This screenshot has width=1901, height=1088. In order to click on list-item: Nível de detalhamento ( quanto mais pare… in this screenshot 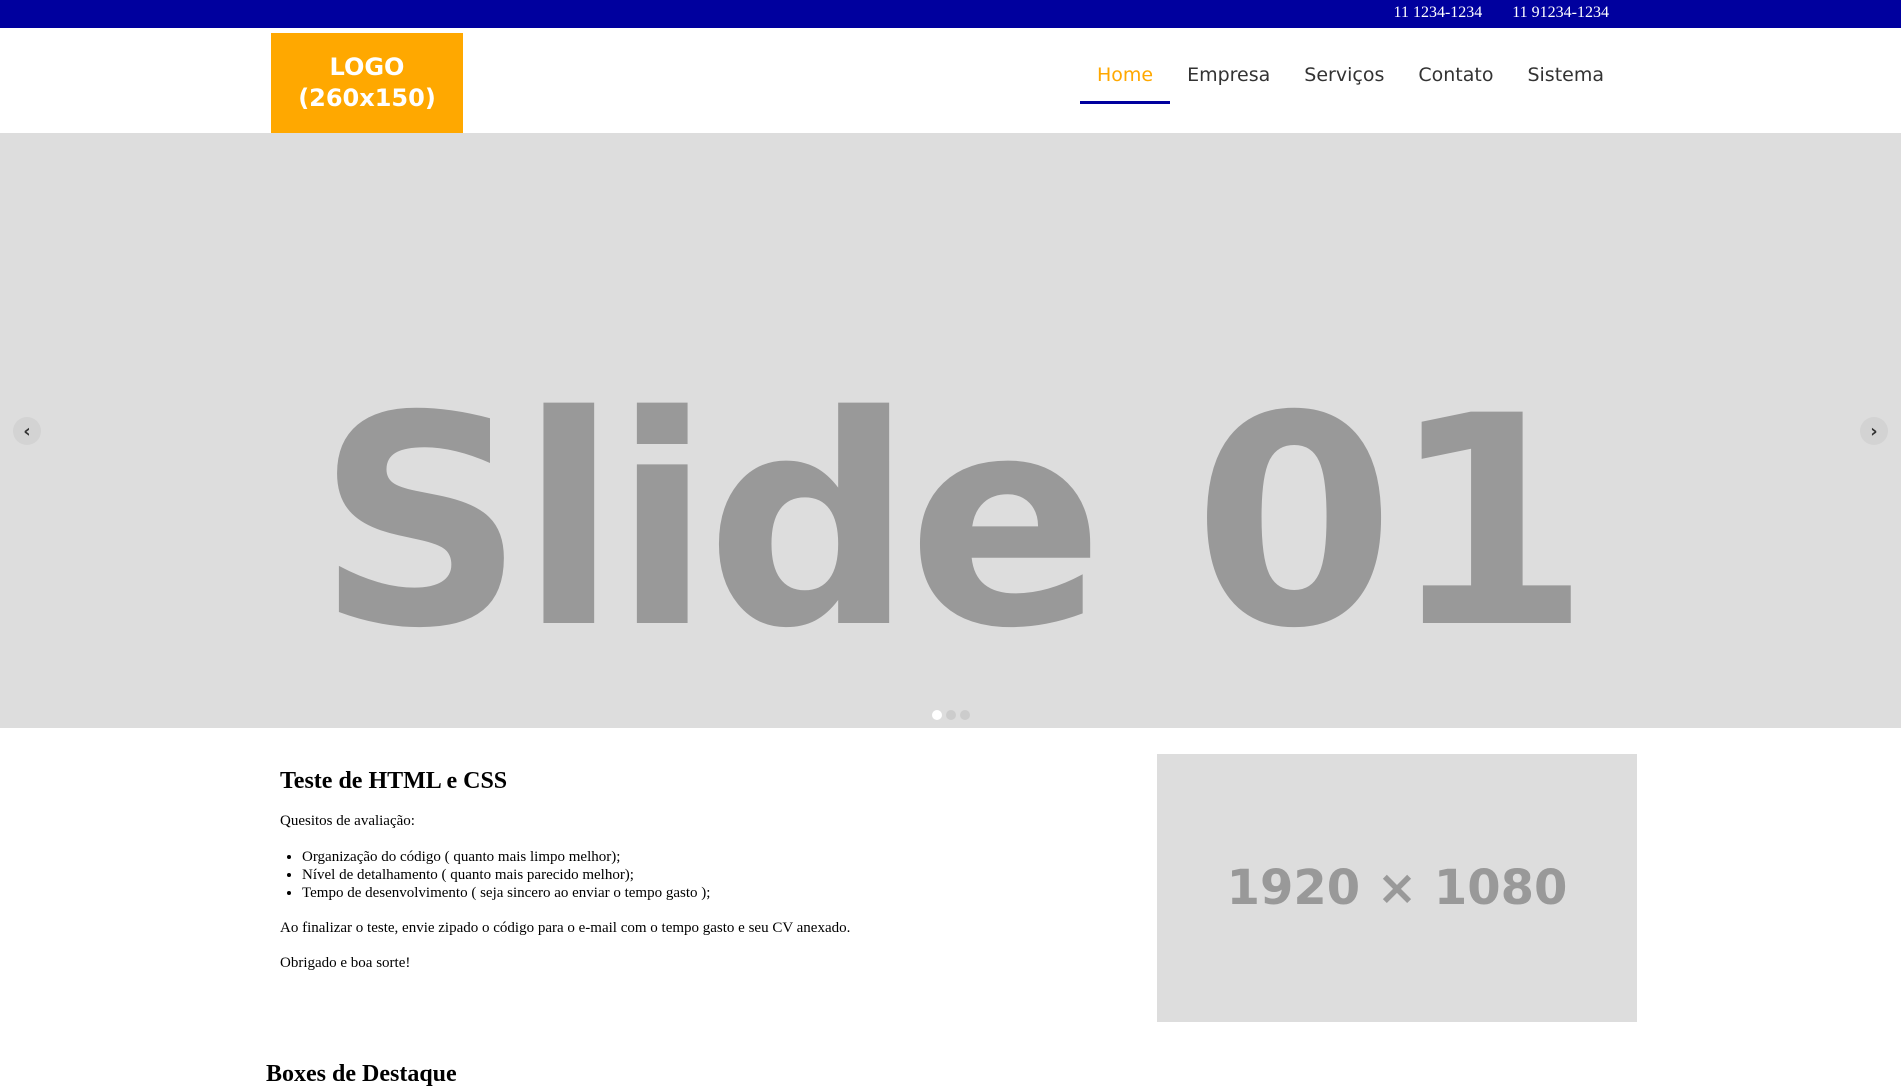, I will do `click(641, 875)`.